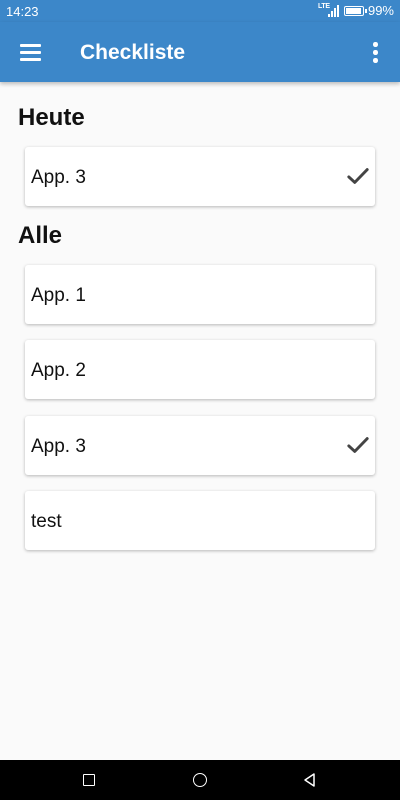  What do you see at coordinates (380, 10) in the screenshot?
I see `battery-percentage: 99%` at bounding box center [380, 10].